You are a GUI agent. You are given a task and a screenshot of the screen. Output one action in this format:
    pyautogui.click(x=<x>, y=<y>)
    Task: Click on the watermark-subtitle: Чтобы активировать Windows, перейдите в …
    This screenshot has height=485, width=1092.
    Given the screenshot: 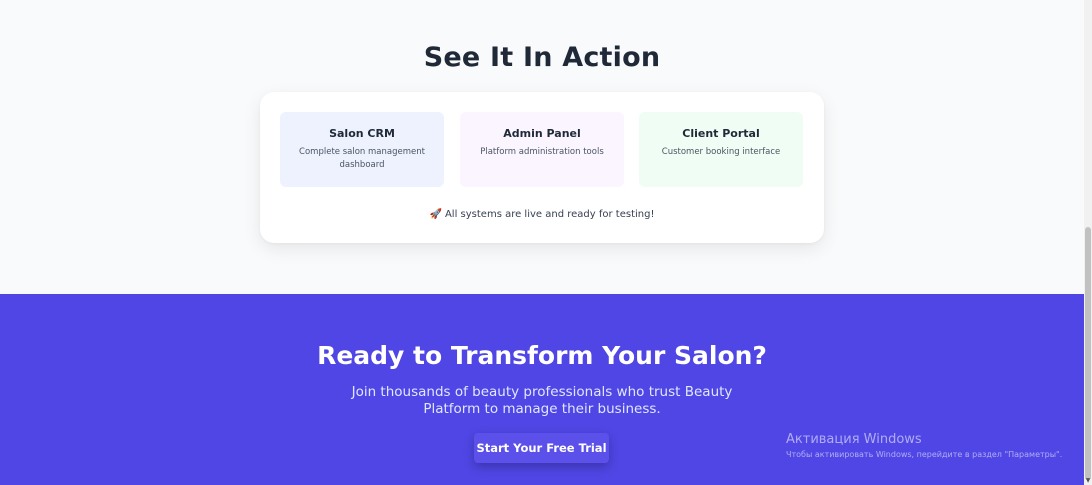 What is the action you would take?
    pyautogui.click(x=924, y=454)
    